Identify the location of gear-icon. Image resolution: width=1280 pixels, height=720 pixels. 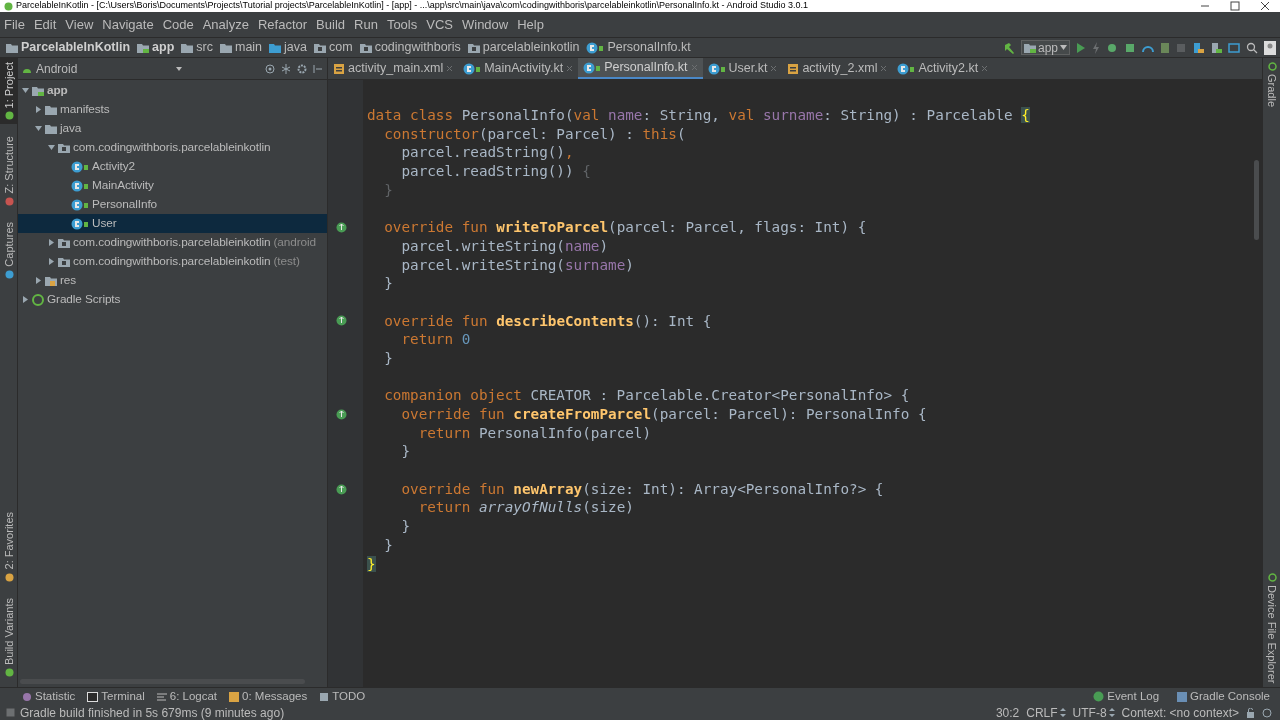
(302, 68).